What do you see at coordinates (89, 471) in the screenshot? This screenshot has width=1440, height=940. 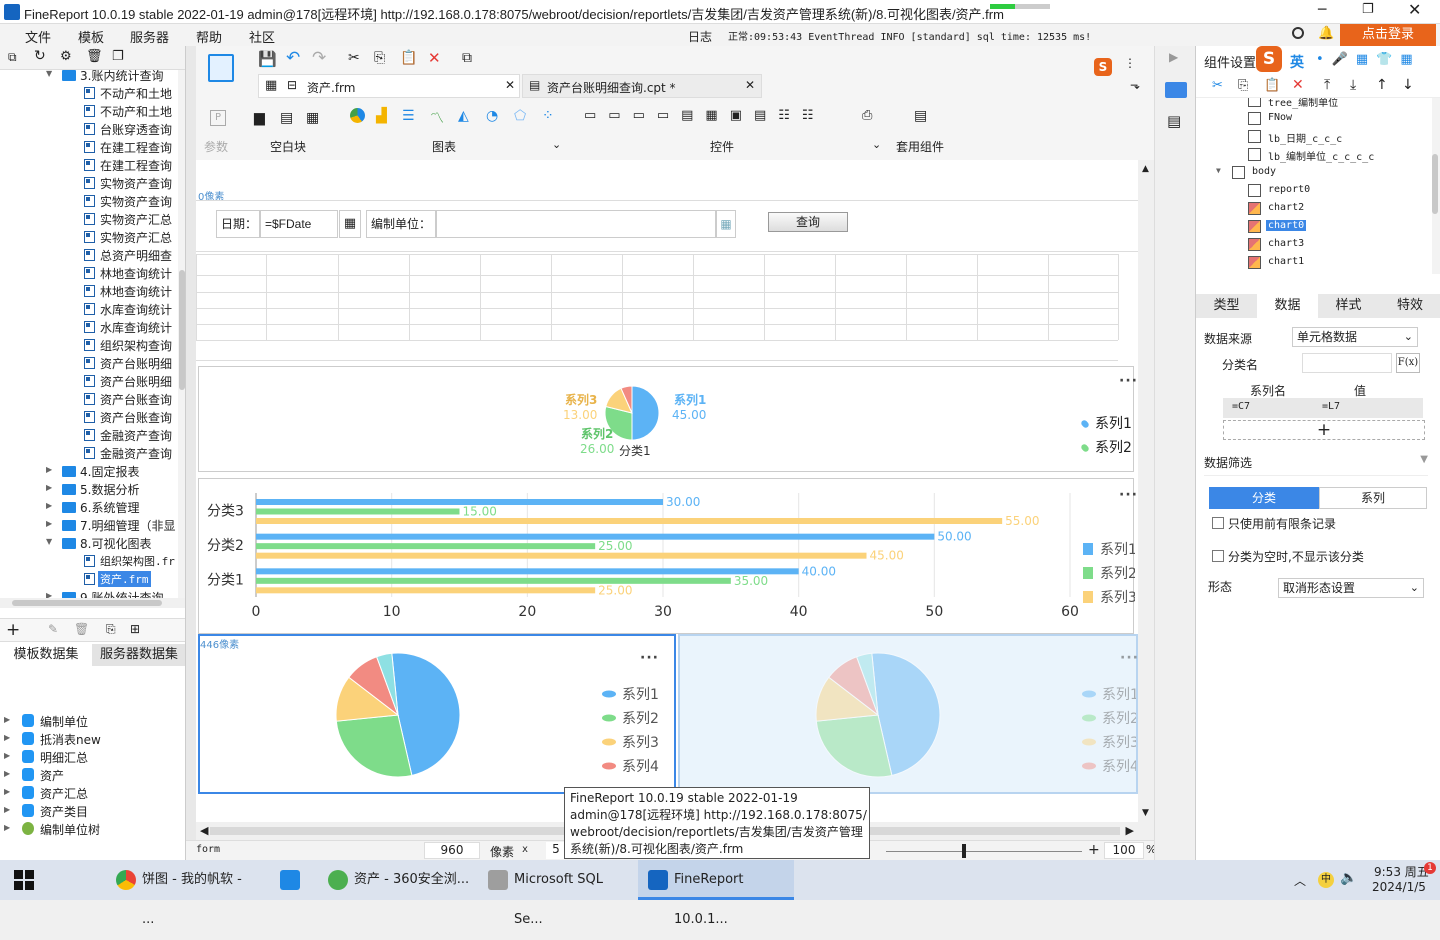 I see `tree-folder: ▶ 4.固定报表` at bounding box center [89, 471].